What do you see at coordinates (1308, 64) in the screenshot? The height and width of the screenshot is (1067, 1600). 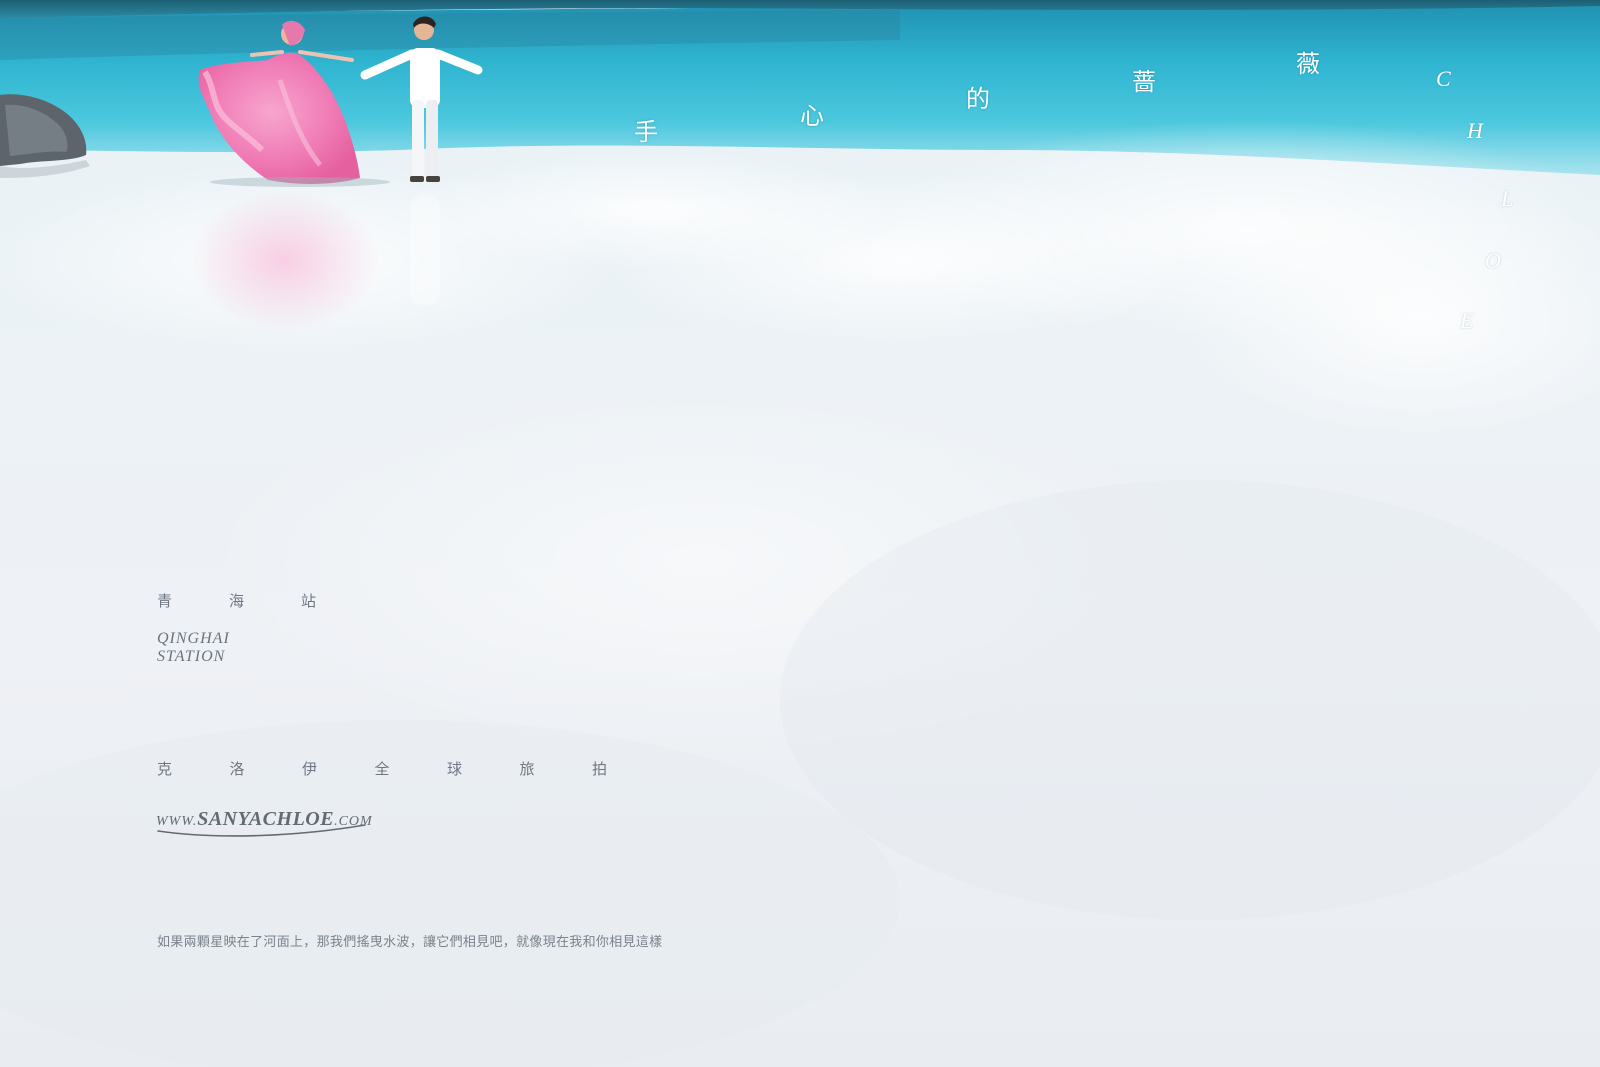 I see `title-char: 薇` at bounding box center [1308, 64].